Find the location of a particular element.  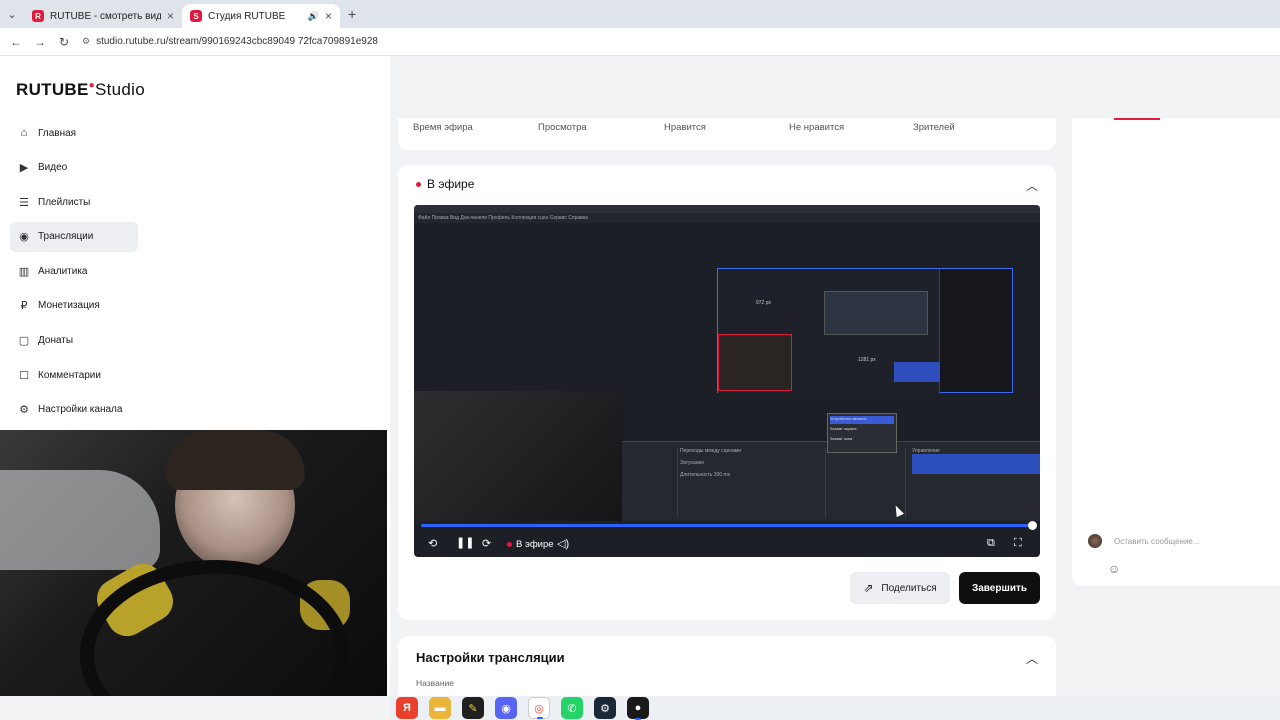

reload-icon: ↻ is located at coordinates (64, 42).